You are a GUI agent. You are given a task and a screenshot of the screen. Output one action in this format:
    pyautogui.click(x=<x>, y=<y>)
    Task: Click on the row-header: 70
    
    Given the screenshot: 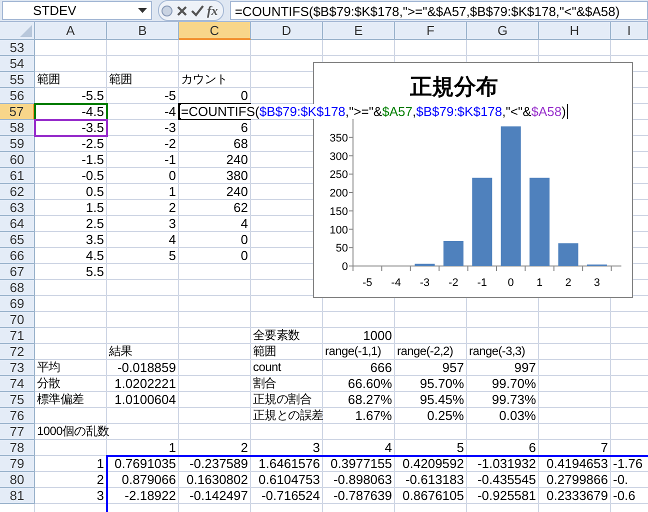 What is the action you would take?
    pyautogui.click(x=17, y=320)
    